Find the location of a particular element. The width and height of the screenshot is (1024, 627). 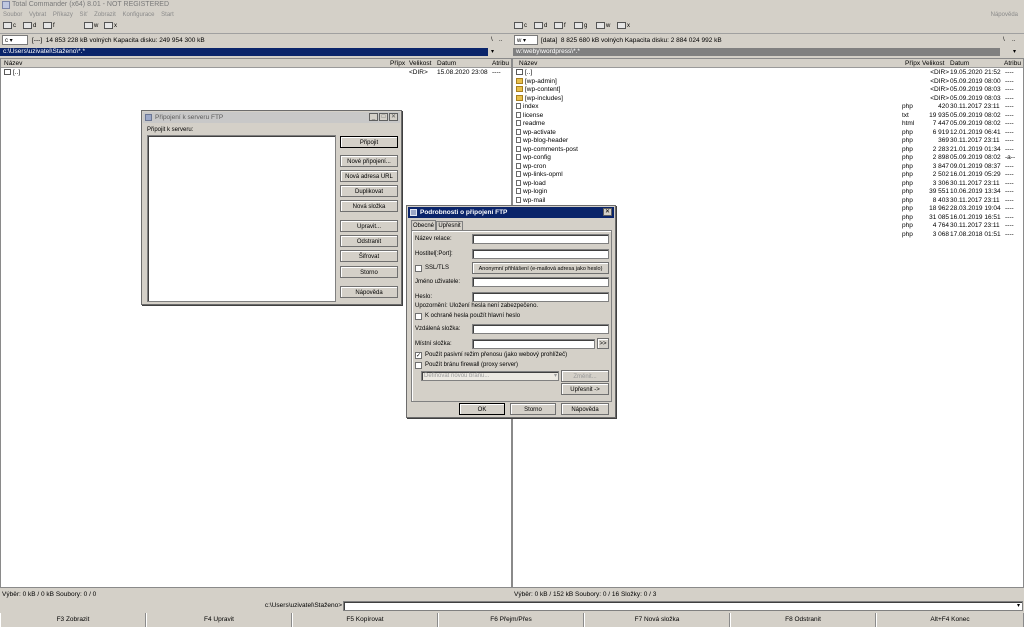

drive-button-c-right: c is located at coordinates (520, 26).